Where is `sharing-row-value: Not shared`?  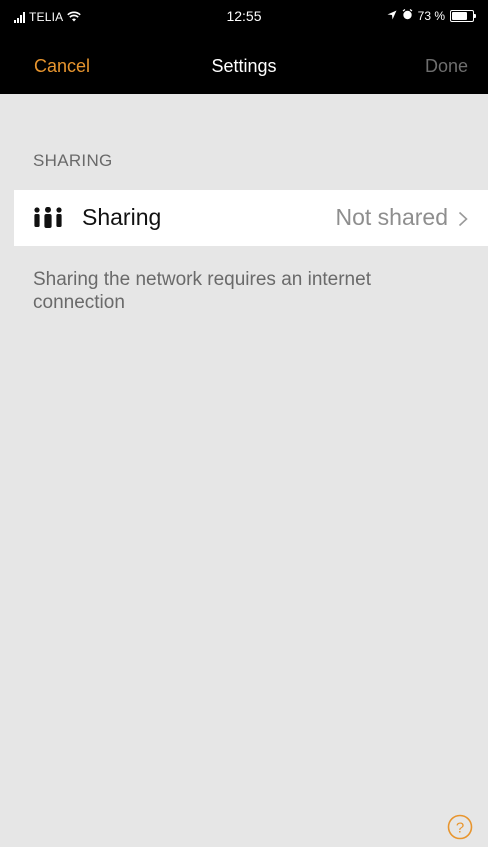
sharing-row-value: Not shared is located at coordinates (391, 217).